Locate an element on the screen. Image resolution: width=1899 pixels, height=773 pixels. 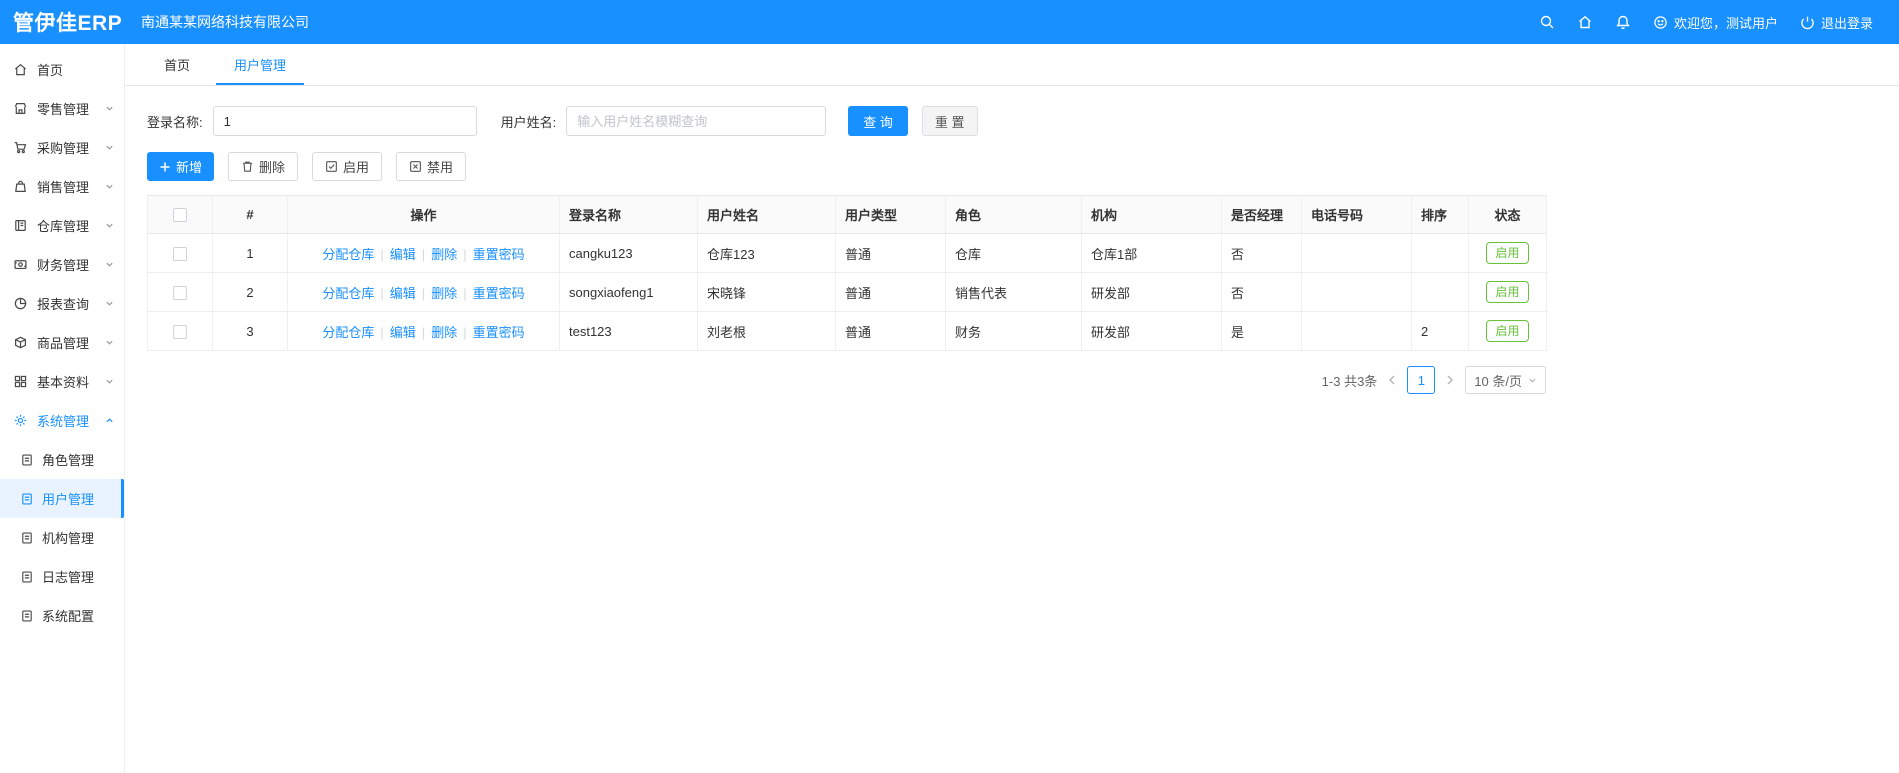
col-status: 状态 is located at coordinates (1507, 214).